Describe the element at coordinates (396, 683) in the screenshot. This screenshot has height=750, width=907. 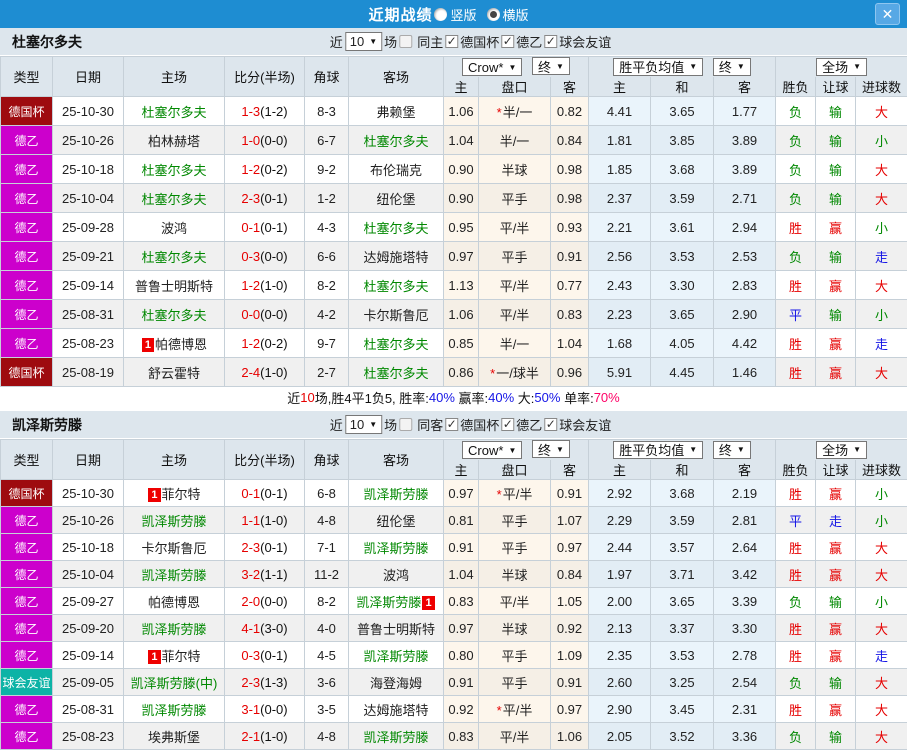
I see `team-name-link: 海登海姆` at that location.